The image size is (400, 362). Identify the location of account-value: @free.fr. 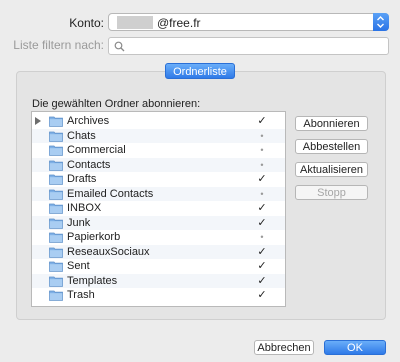
(179, 23).